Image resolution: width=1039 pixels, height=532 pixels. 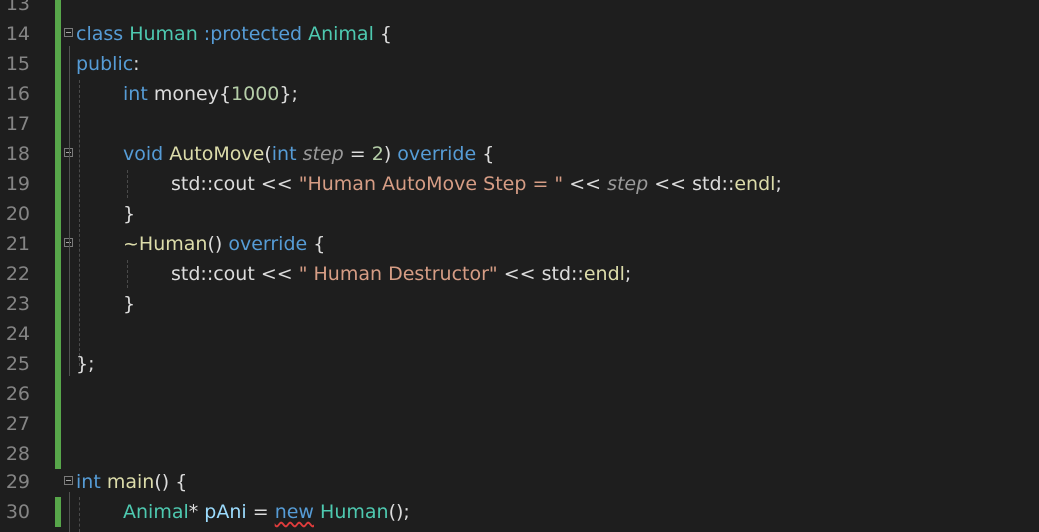 What do you see at coordinates (519, 124) in the screenshot?
I see `code-line: 17` at bounding box center [519, 124].